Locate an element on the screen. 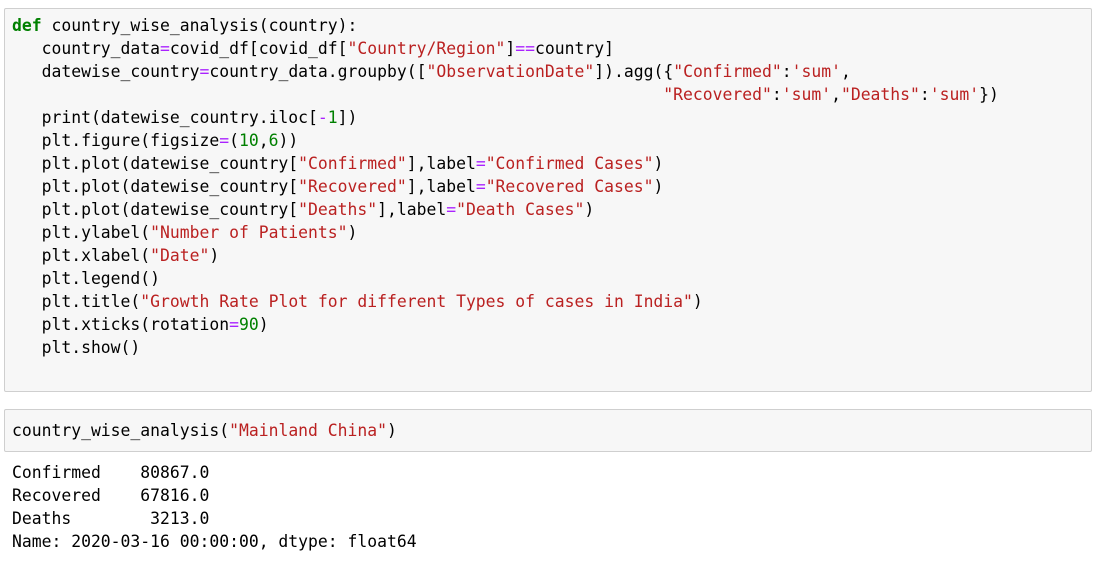 The height and width of the screenshot is (573, 1095). code-token-plain: ( is located at coordinates (234, 140).